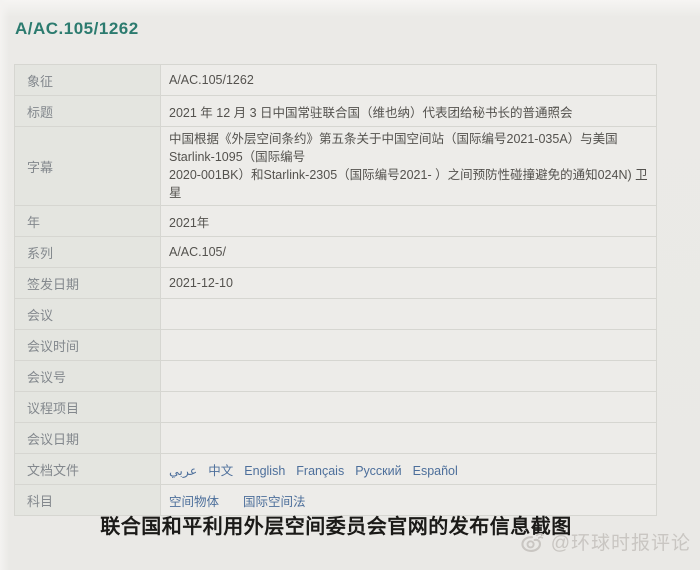  Describe the element at coordinates (220, 471) in the screenshot. I see `language-link: 中文` at that location.